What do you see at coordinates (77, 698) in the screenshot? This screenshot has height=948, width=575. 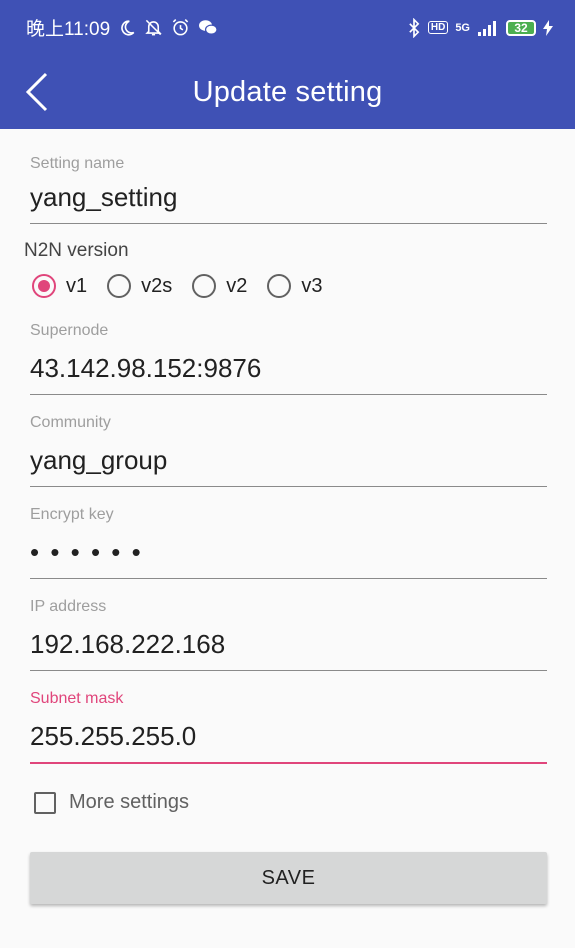 I see `subnet-mask-label: Subnet mask` at bounding box center [77, 698].